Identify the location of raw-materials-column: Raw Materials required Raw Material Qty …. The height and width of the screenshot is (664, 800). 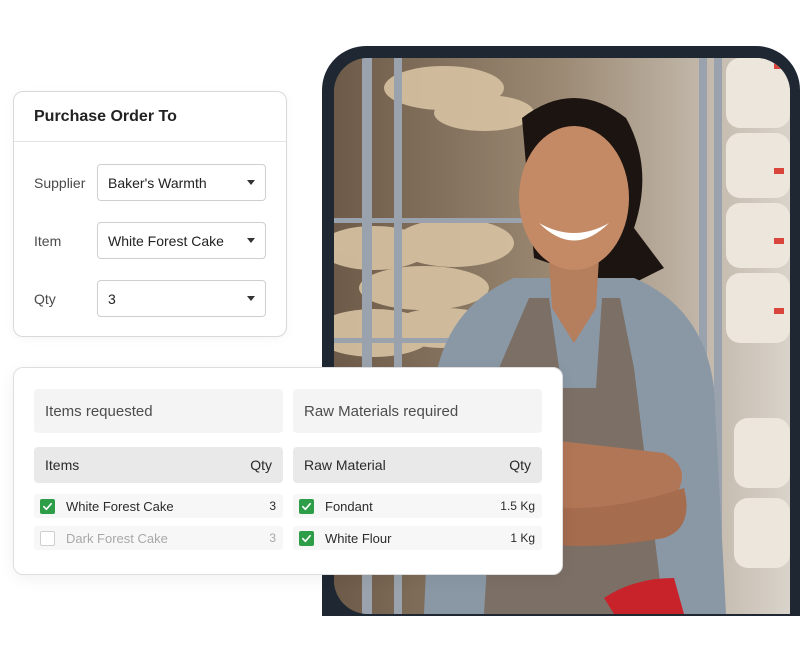
(417, 469).